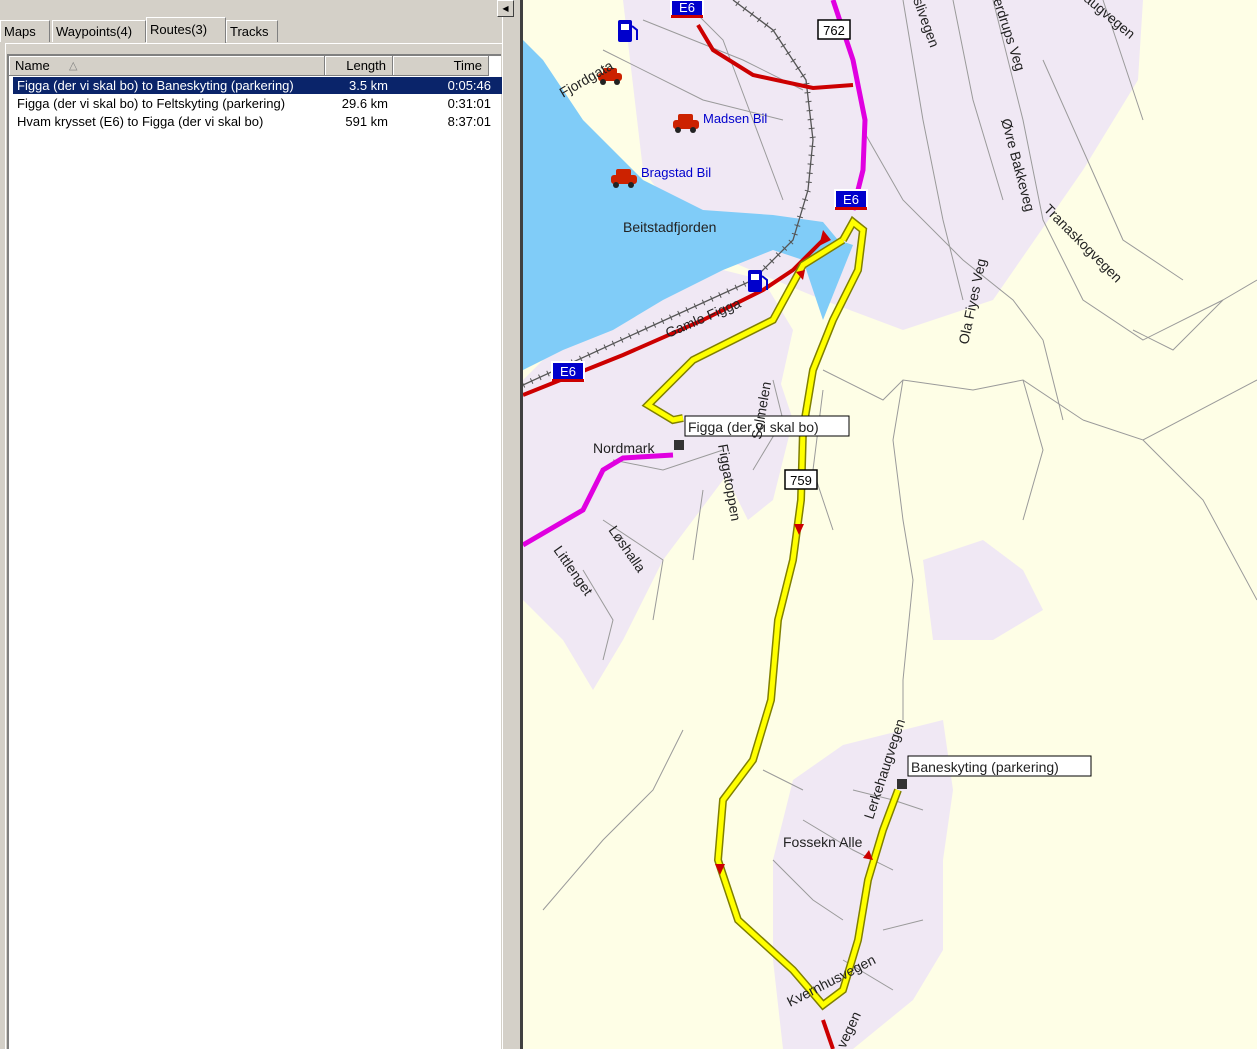  Describe the element at coordinates (366, 121) in the screenshot. I see `route-length: 591 km` at that location.